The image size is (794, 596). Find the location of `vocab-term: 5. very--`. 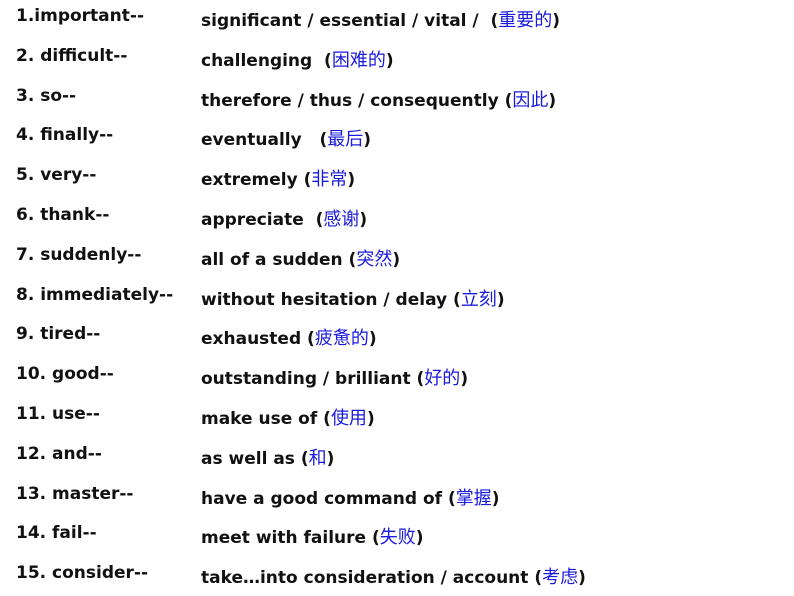

vocab-term: 5. very-- is located at coordinates (56, 175).